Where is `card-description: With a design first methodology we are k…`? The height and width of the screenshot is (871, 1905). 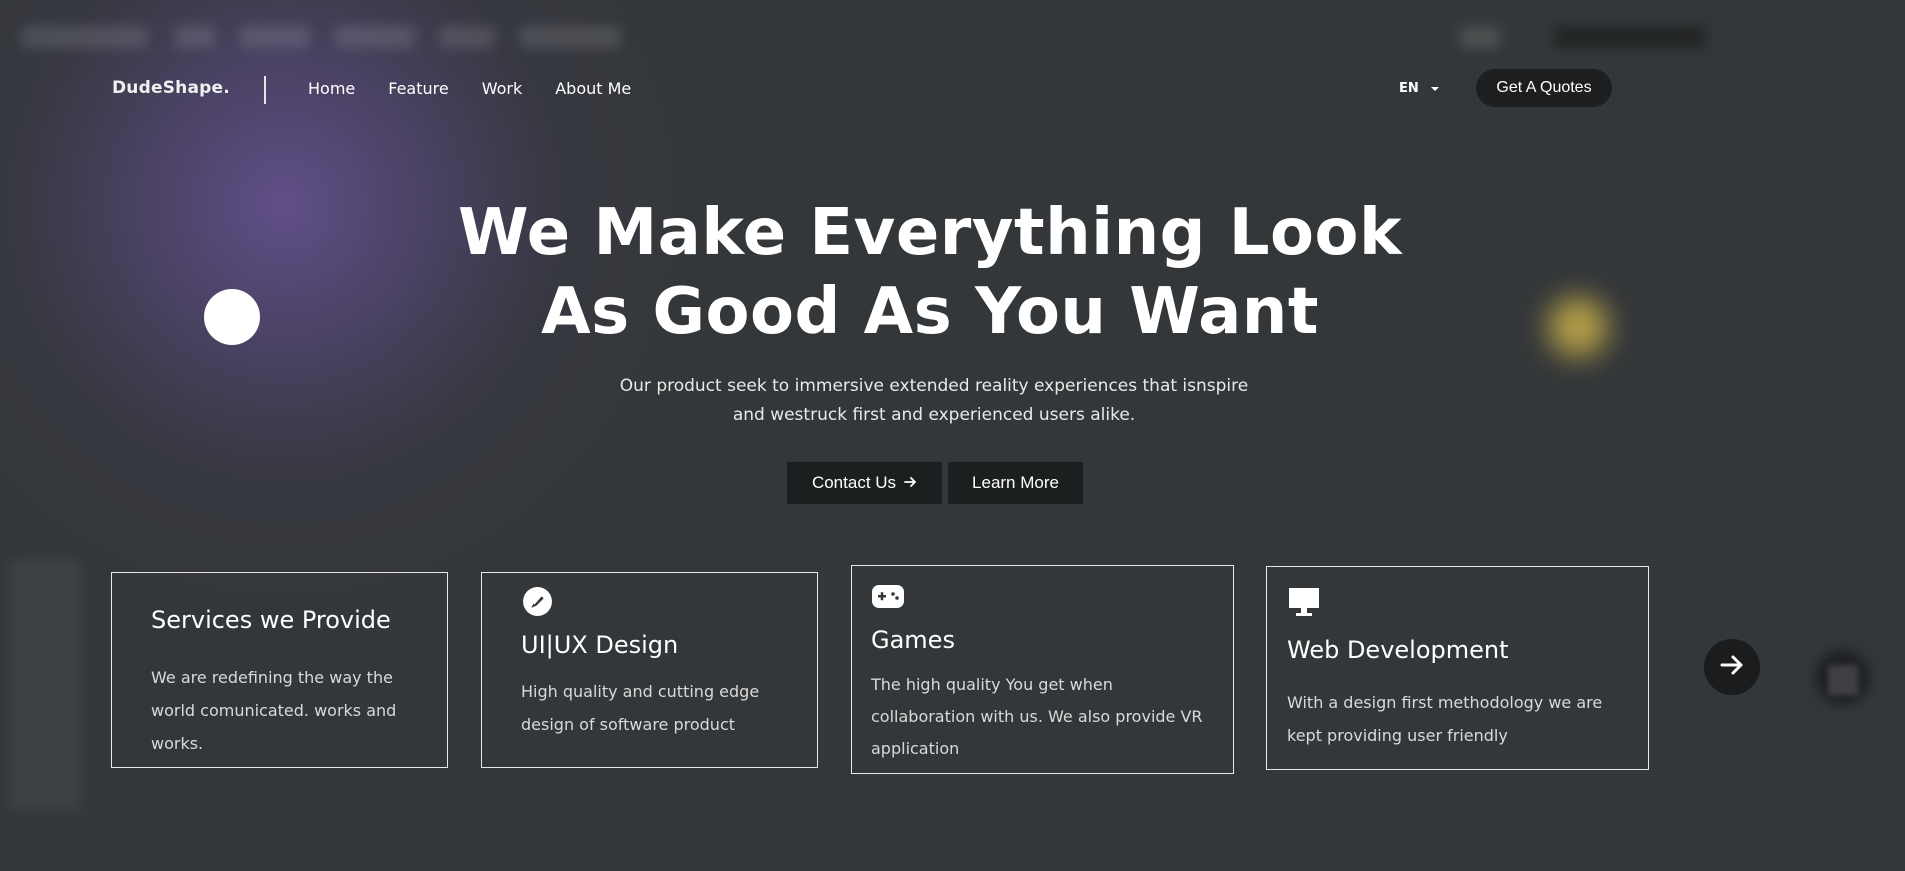
card-description: With a design first methodology we are k… is located at coordinates (1444, 719).